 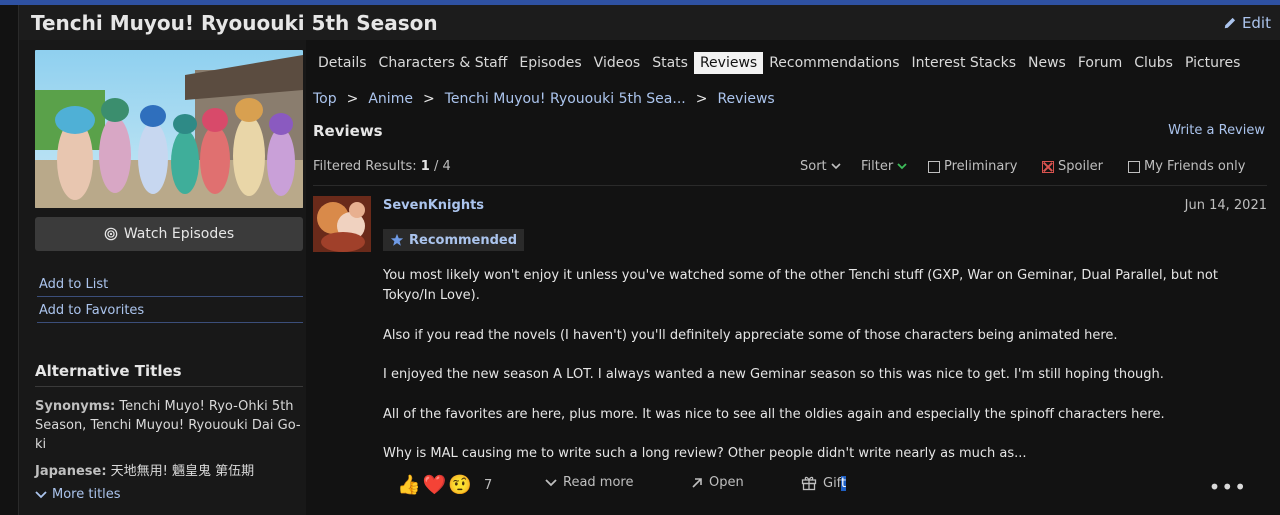 What do you see at coordinates (111, 234) in the screenshot?
I see `broadcast-icon` at bounding box center [111, 234].